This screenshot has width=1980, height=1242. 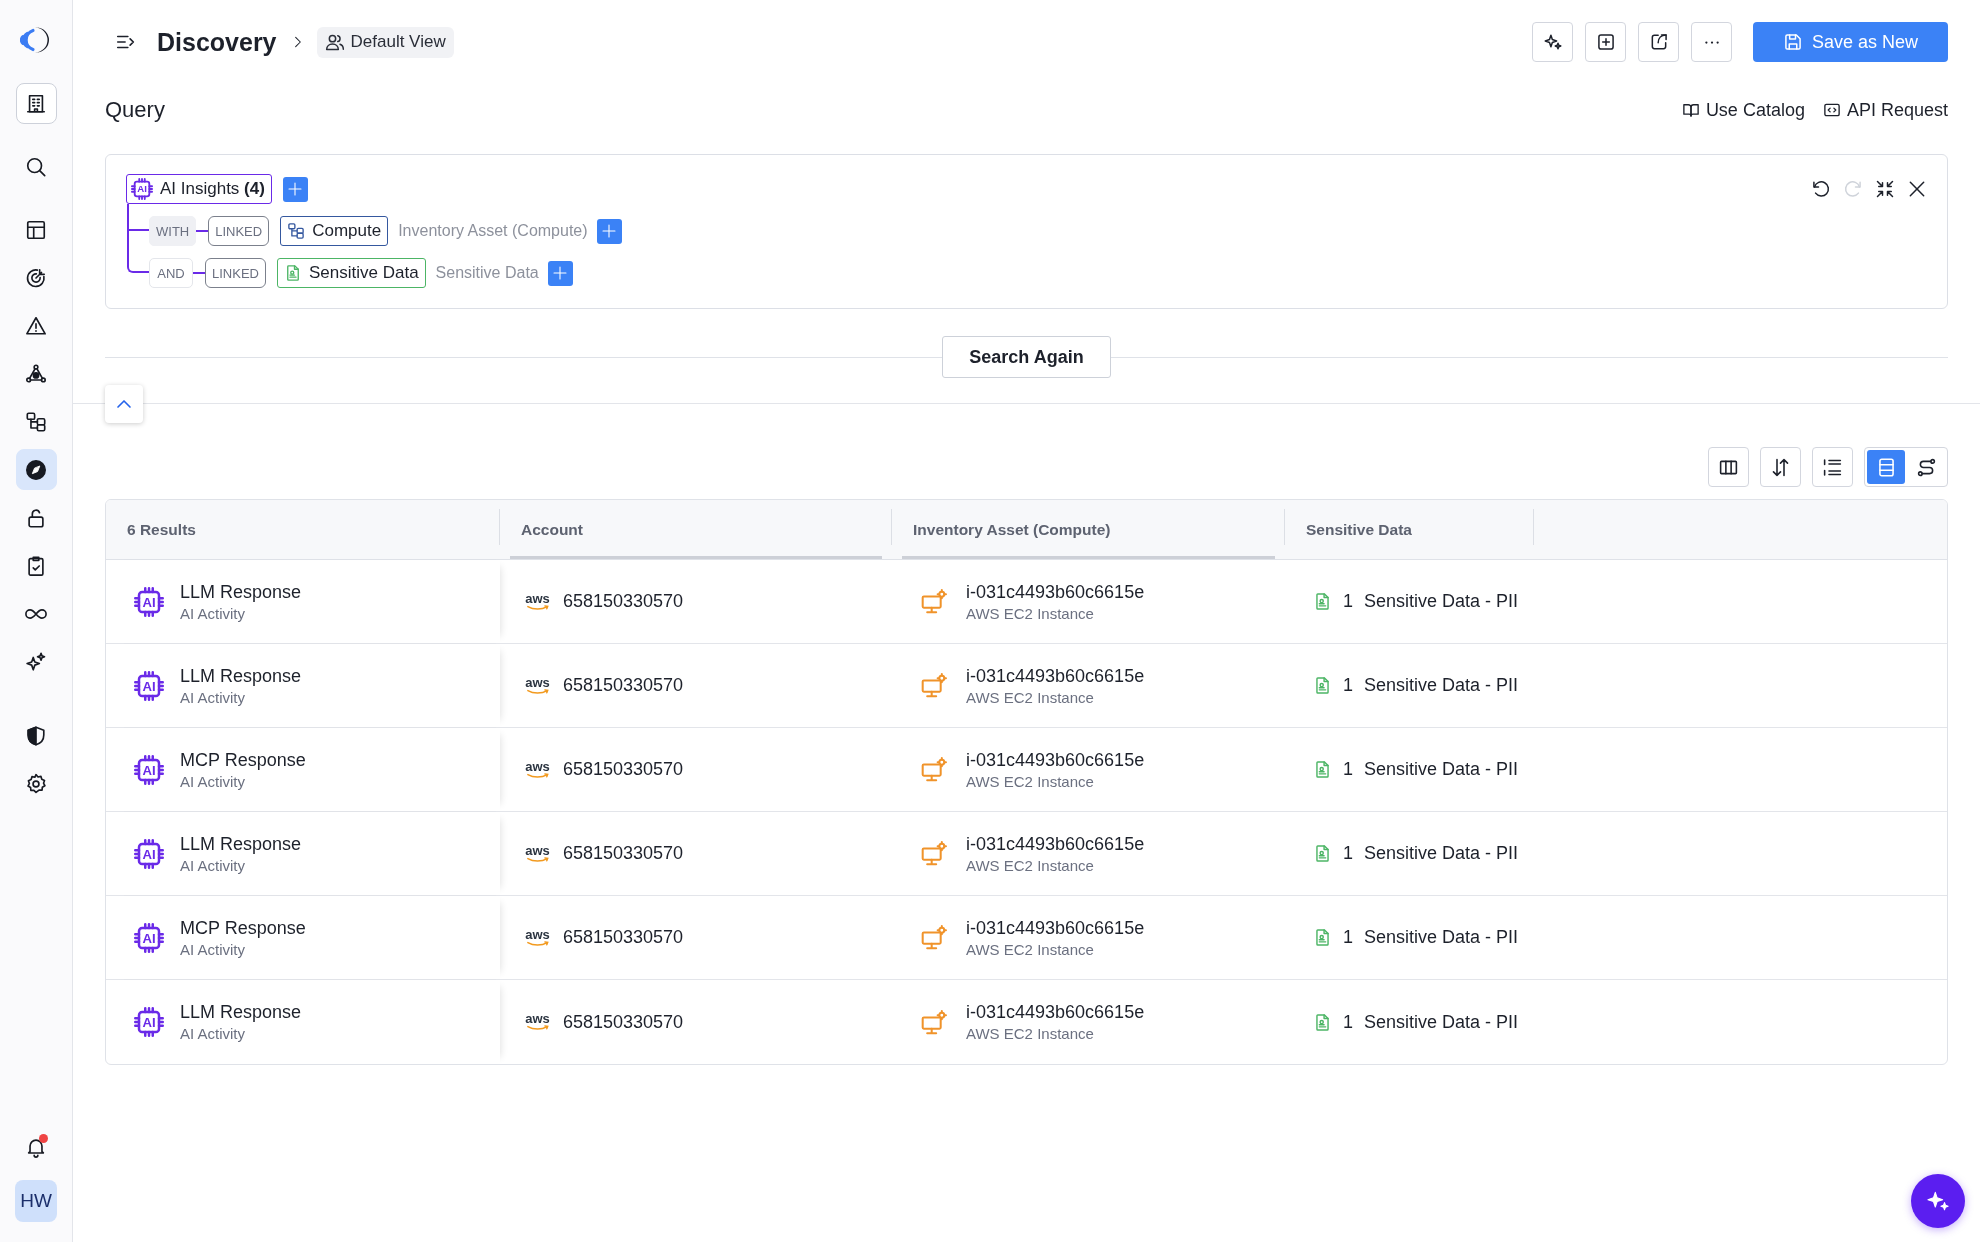 I want to click on page-title: Discovery, so click(x=217, y=42).